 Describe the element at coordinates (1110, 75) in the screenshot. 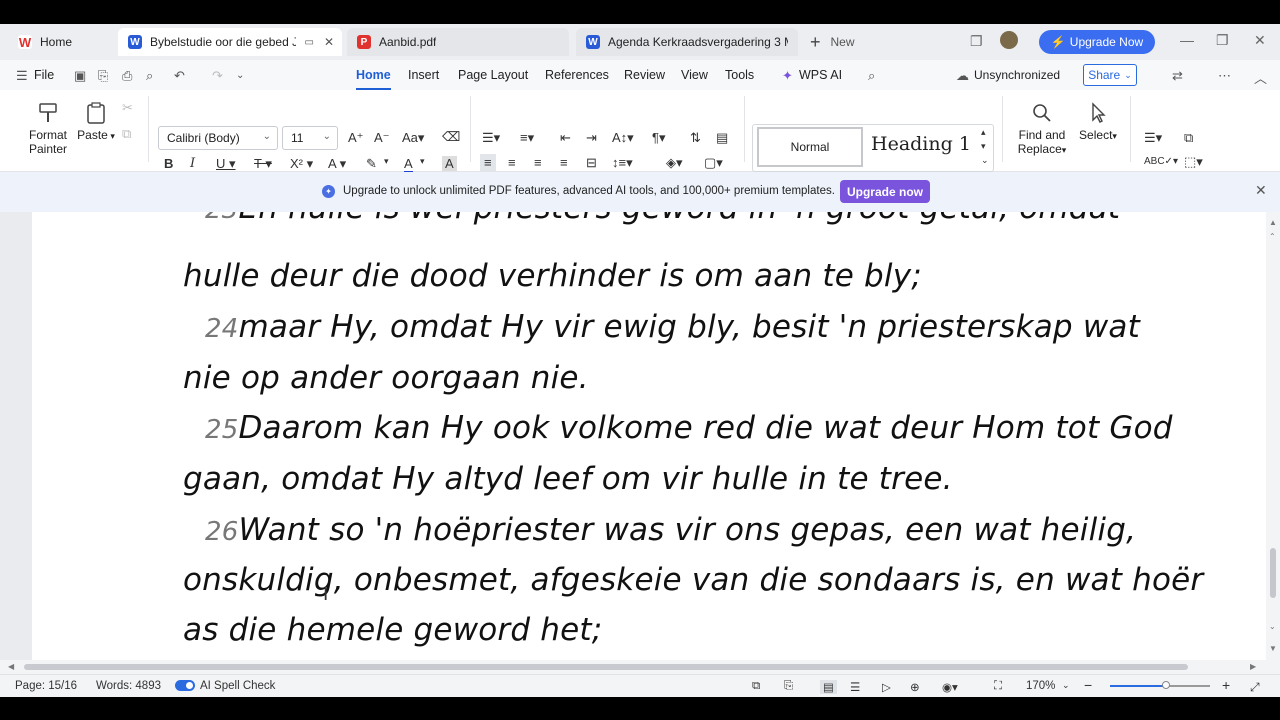

I see `share-button: Share ⌄` at that location.